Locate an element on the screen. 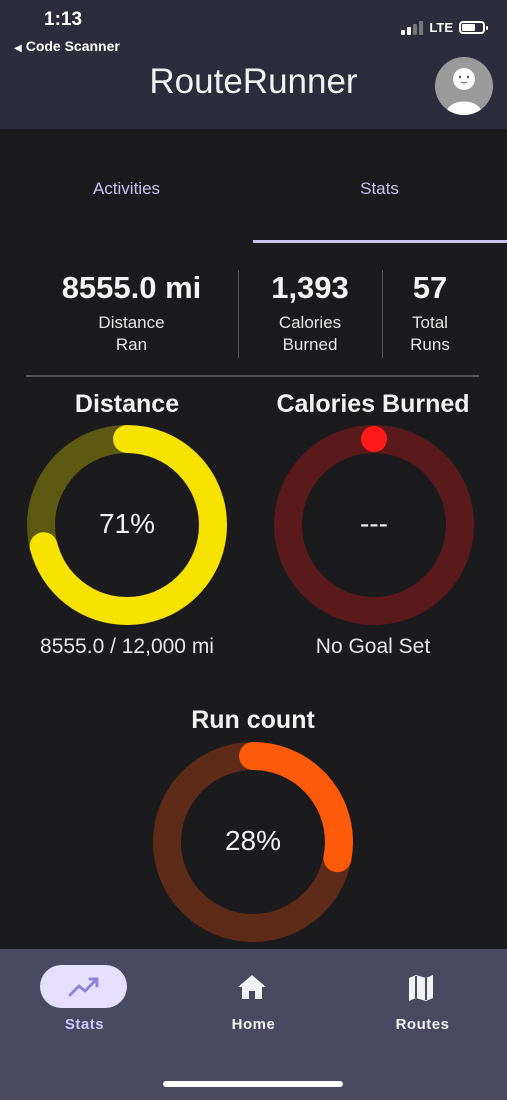  runcount-ring-title: Run count is located at coordinates (253, 720).